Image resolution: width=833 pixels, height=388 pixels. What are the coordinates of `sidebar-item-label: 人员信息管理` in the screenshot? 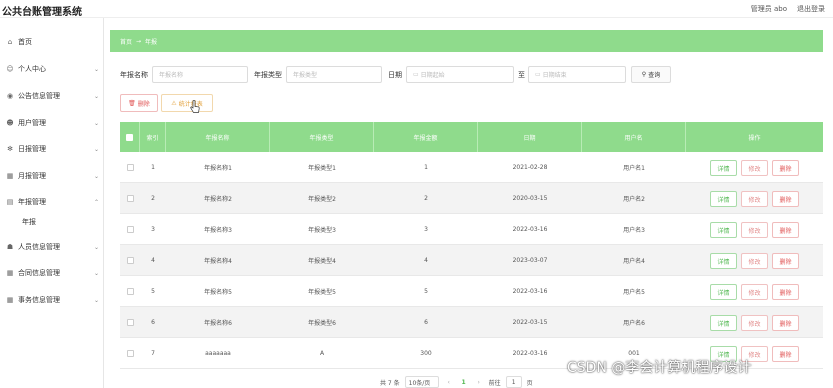 It's located at (39, 247).